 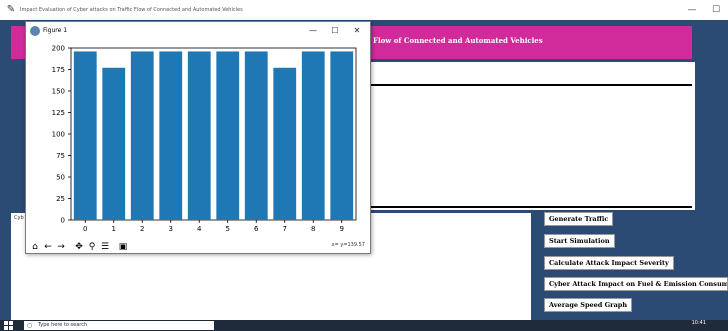 What do you see at coordinates (256, 229) in the screenshot?
I see `x-tick-label: 6` at bounding box center [256, 229].